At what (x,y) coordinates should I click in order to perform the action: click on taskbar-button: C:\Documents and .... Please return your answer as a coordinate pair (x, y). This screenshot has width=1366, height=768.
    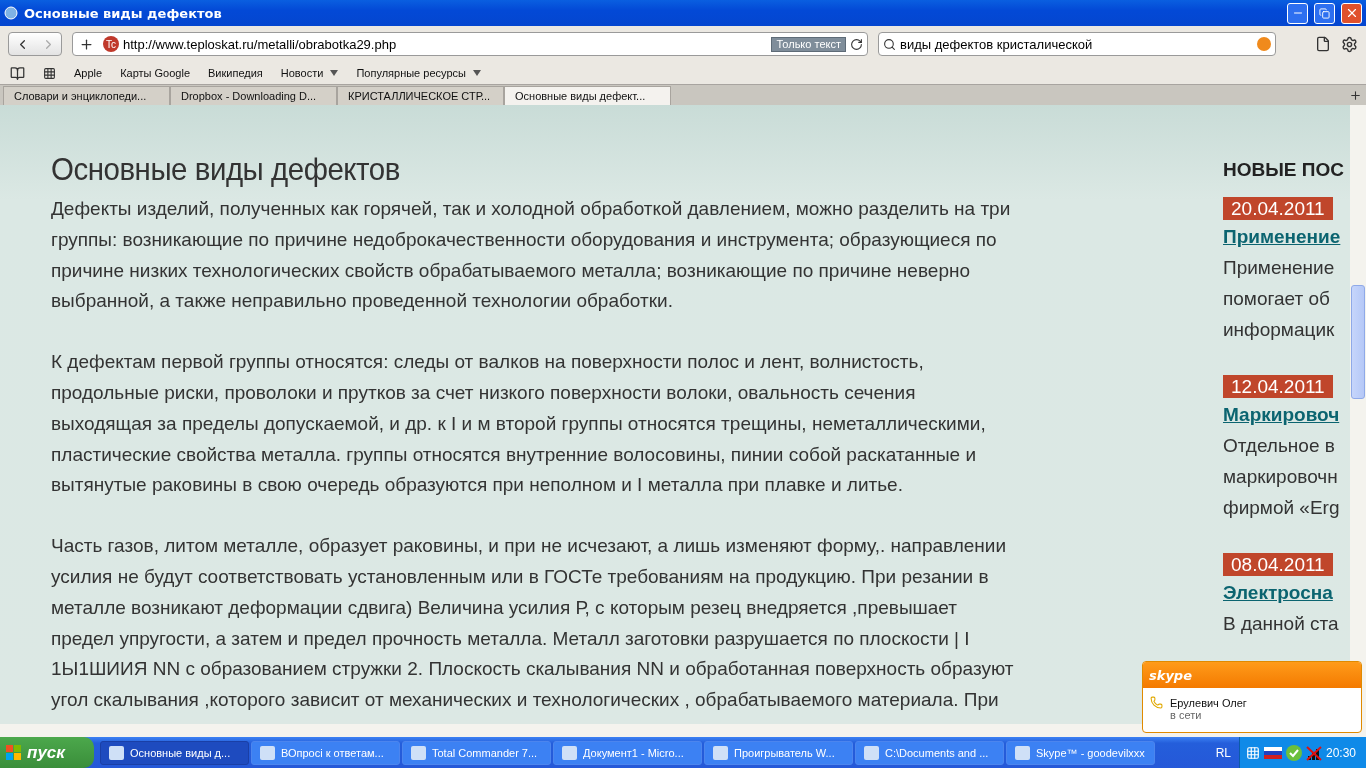
    Looking at the image, I should click on (929, 752).